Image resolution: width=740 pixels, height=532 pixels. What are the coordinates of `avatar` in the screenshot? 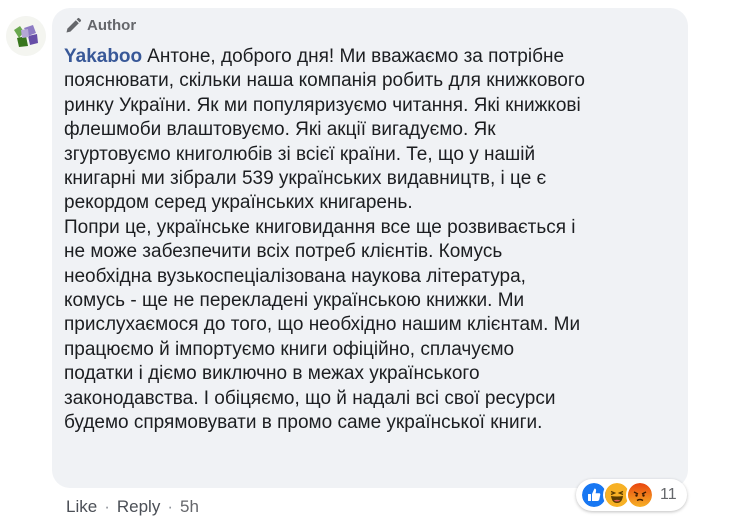 It's located at (26, 36).